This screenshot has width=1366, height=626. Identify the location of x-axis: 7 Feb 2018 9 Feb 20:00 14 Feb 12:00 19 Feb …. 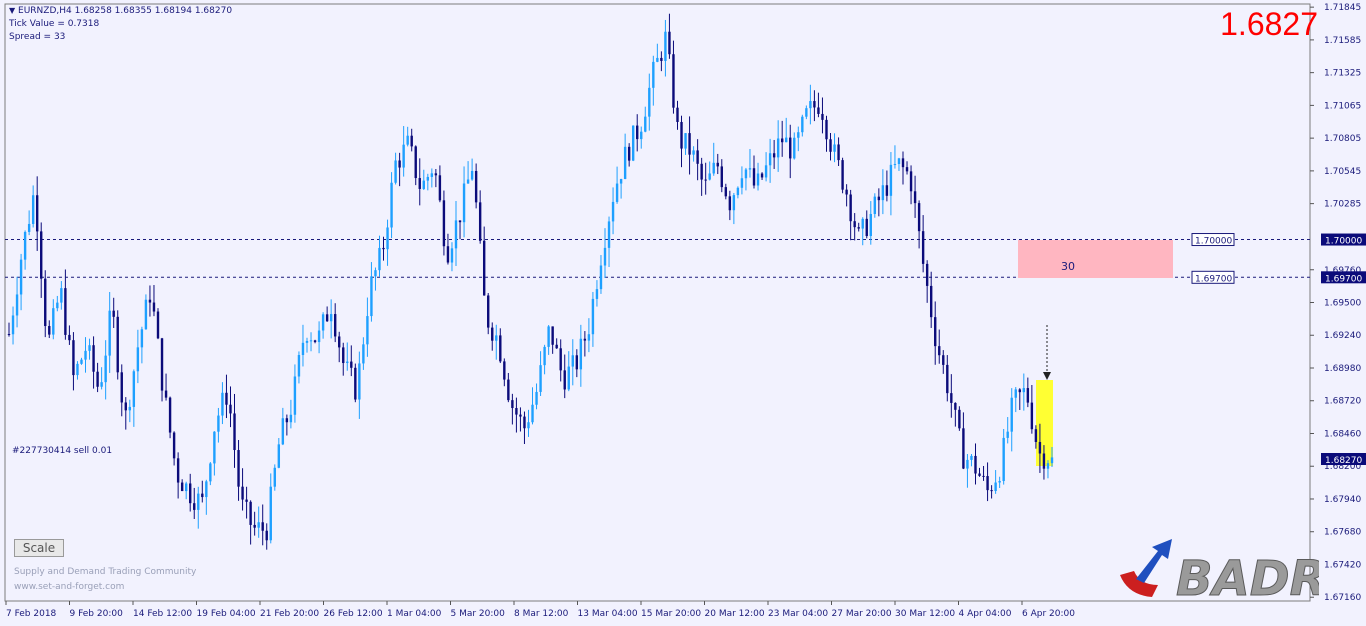
(540, 610).